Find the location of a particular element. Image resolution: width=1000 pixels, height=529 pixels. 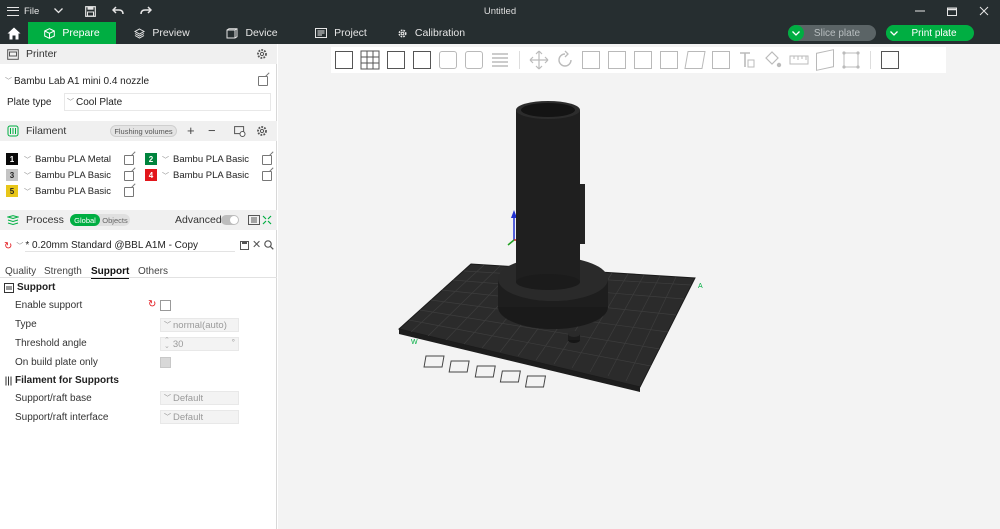

printer-icon is located at coordinates (232, 32).